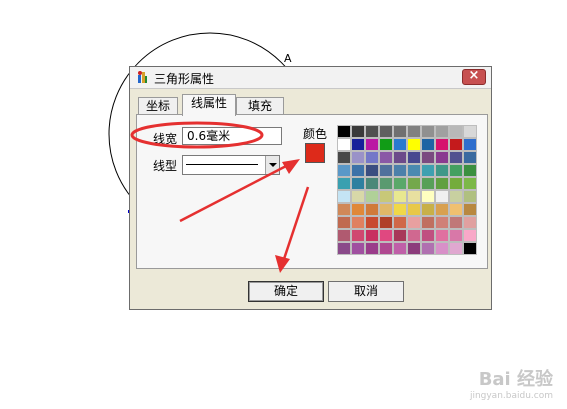 The image size is (567, 409). What do you see at coordinates (366, 291) in the screenshot?
I see `cancel-button: 取消` at bounding box center [366, 291].